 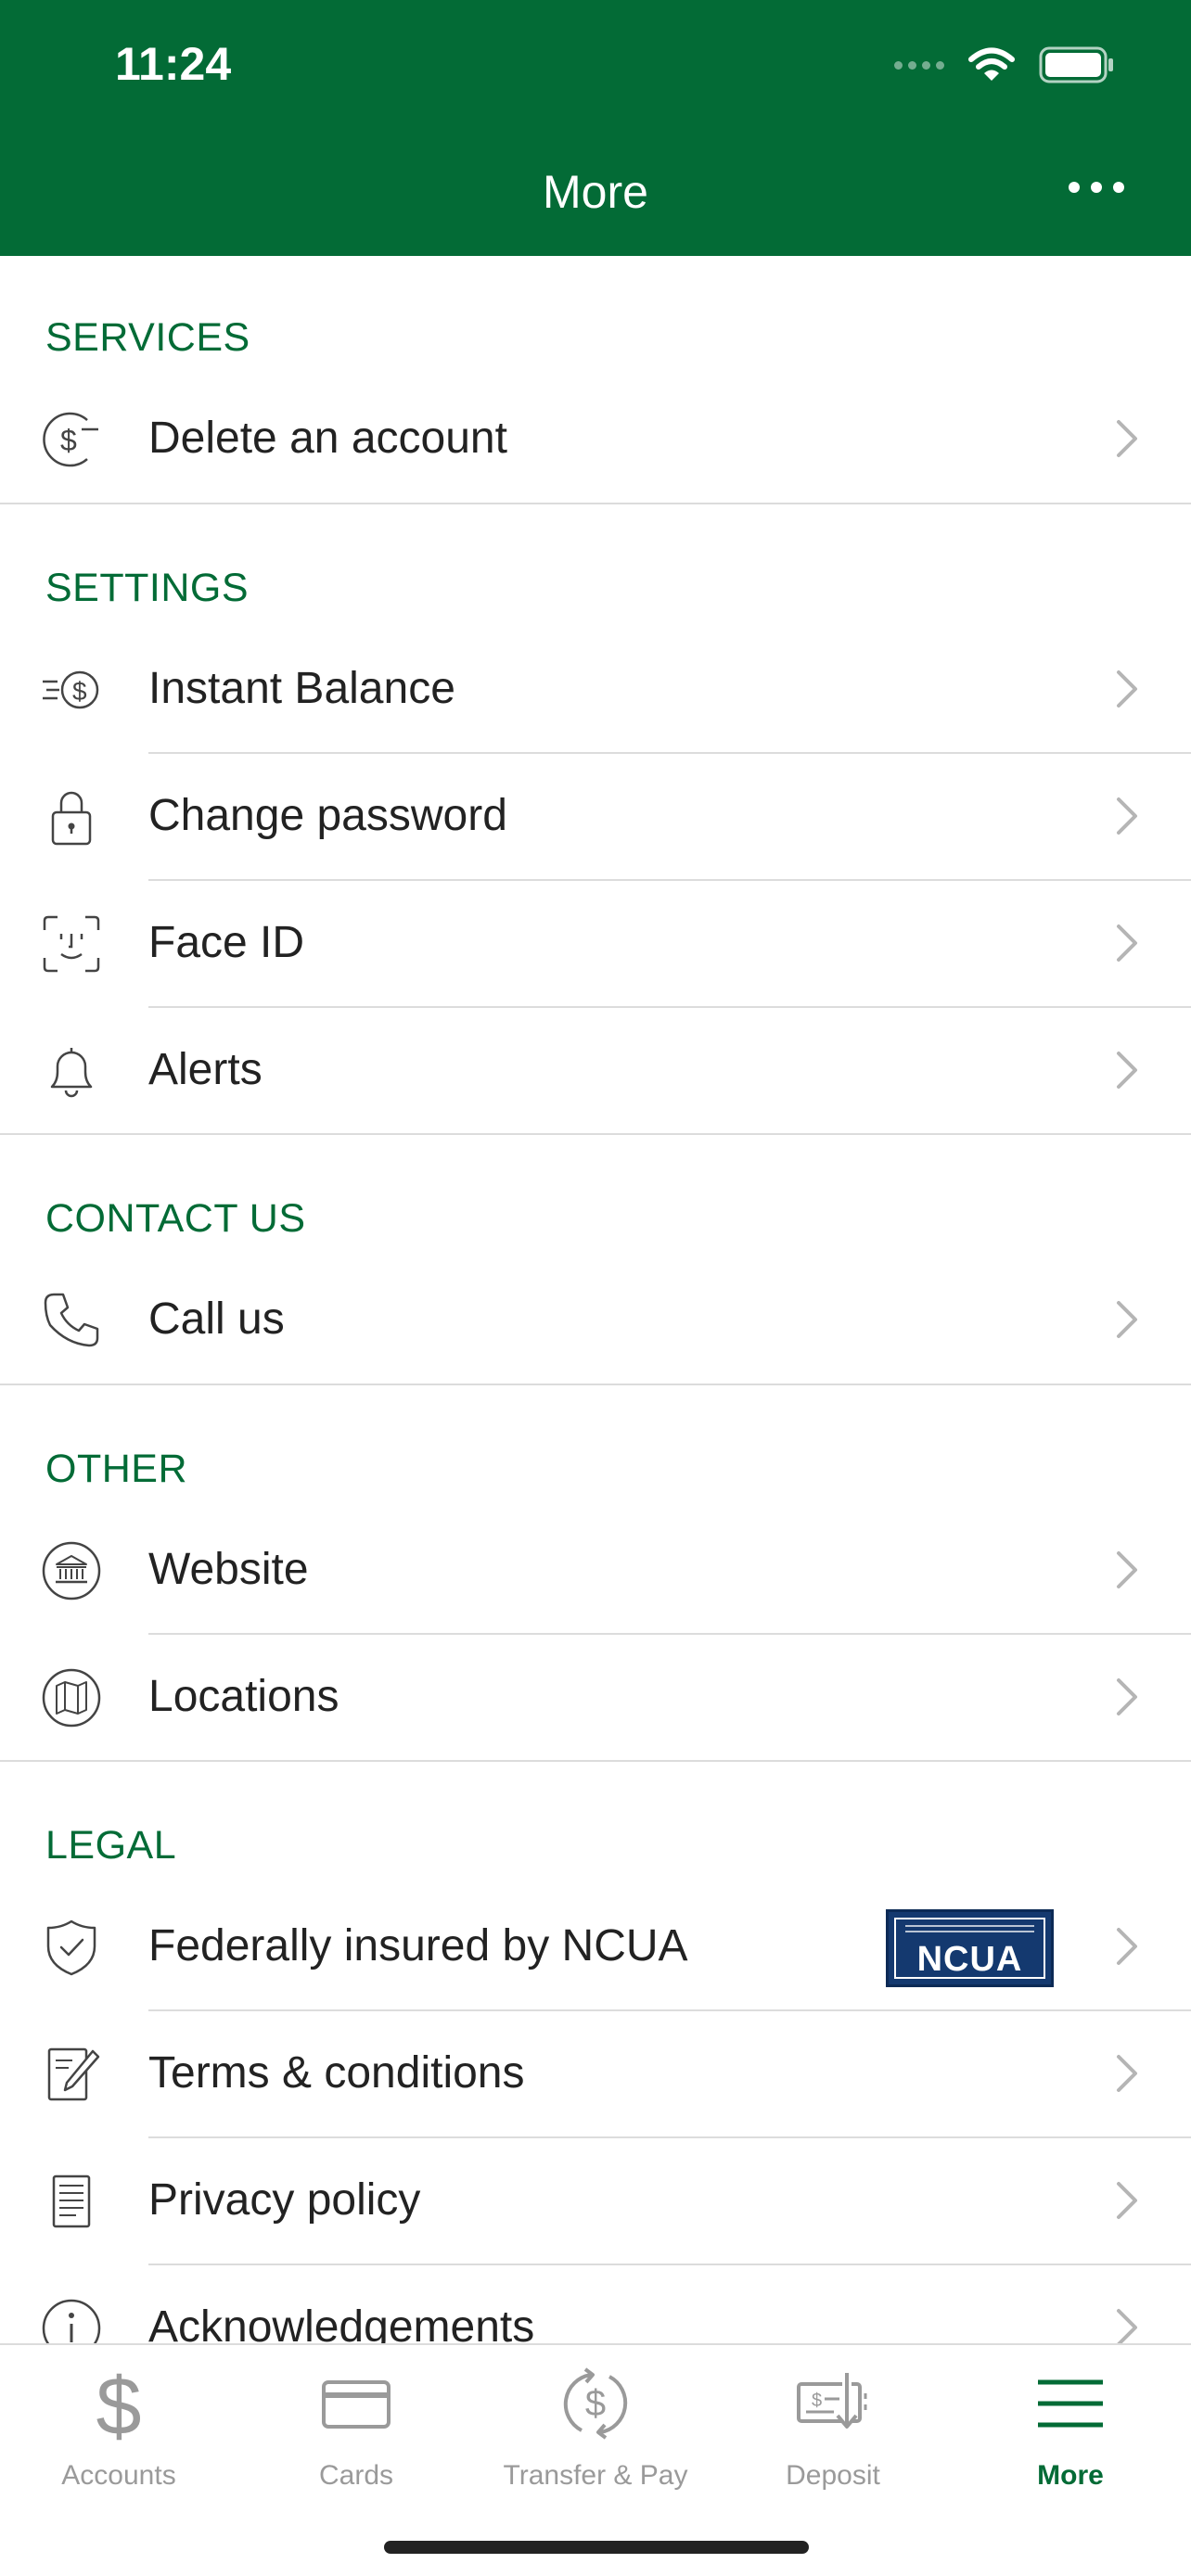 What do you see at coordinates (1070, 2404) in the screenshot?
I see `menu-icon` at bounding box center [1070, 2404].